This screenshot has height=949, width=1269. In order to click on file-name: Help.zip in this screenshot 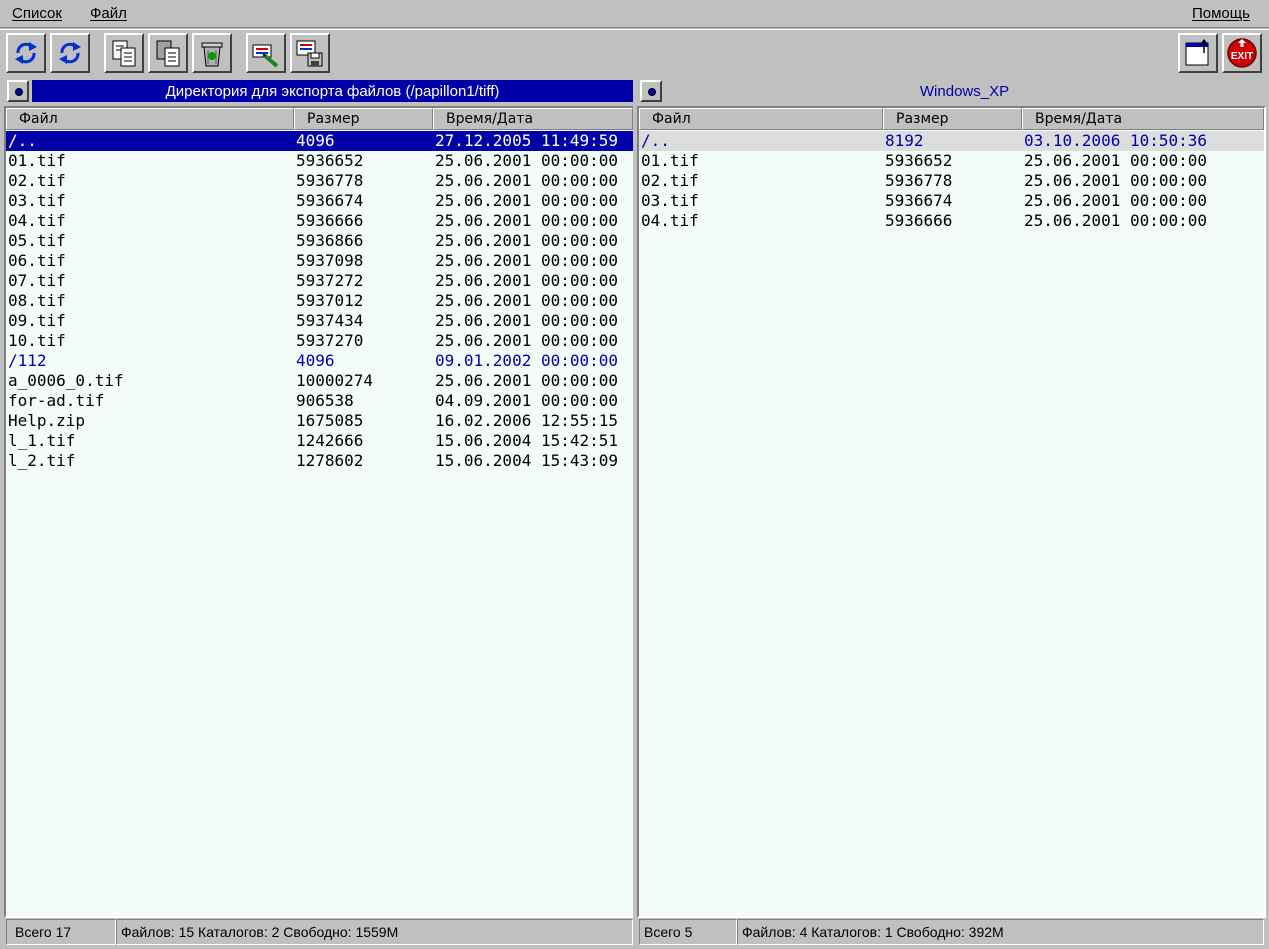, I will do `click(47, 420)`.